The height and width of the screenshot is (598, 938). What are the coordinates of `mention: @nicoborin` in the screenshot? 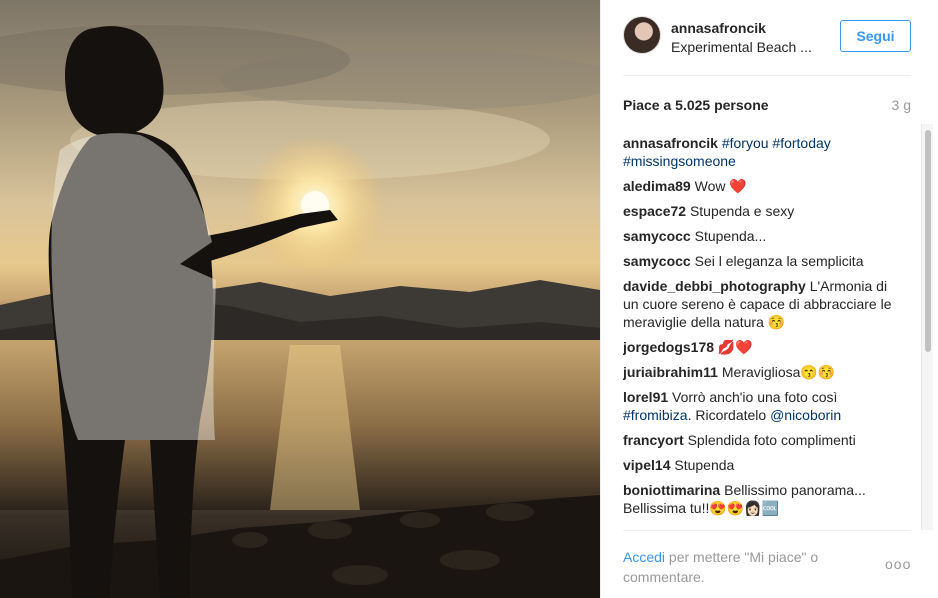 It's located at (805, 415).